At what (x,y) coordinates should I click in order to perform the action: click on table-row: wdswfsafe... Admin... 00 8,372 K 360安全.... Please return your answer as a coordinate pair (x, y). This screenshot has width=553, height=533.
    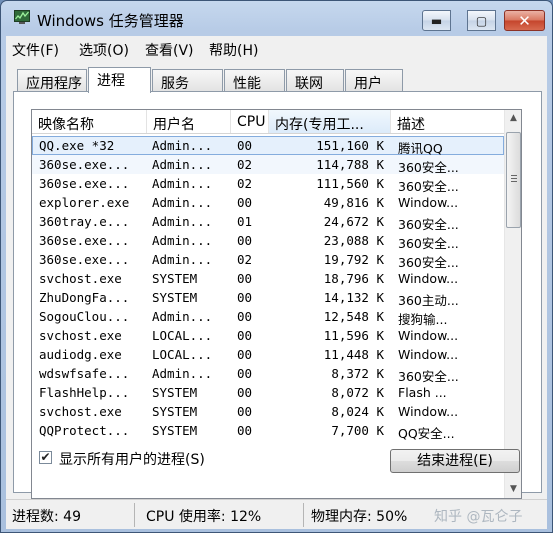
    Looking at the image, I should click on (268, 374).